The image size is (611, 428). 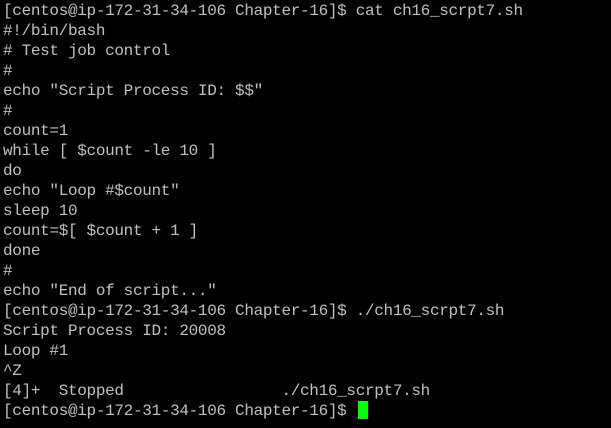 I want to click on terminal-line-11: sleep 10, so click(x=40, y=211).